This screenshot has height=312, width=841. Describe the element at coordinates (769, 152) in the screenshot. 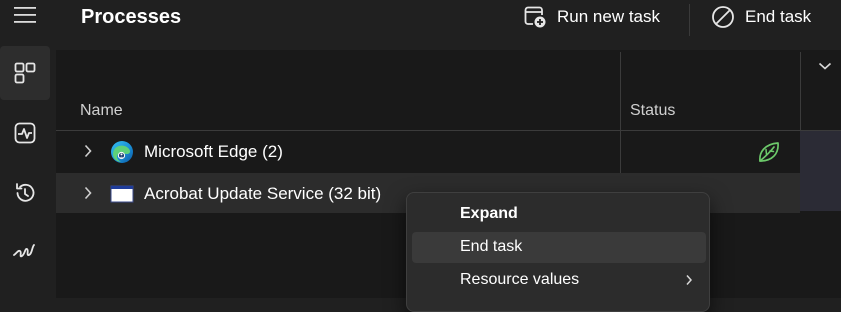

I see `efficiency-mode-leaf-icon` at that location.